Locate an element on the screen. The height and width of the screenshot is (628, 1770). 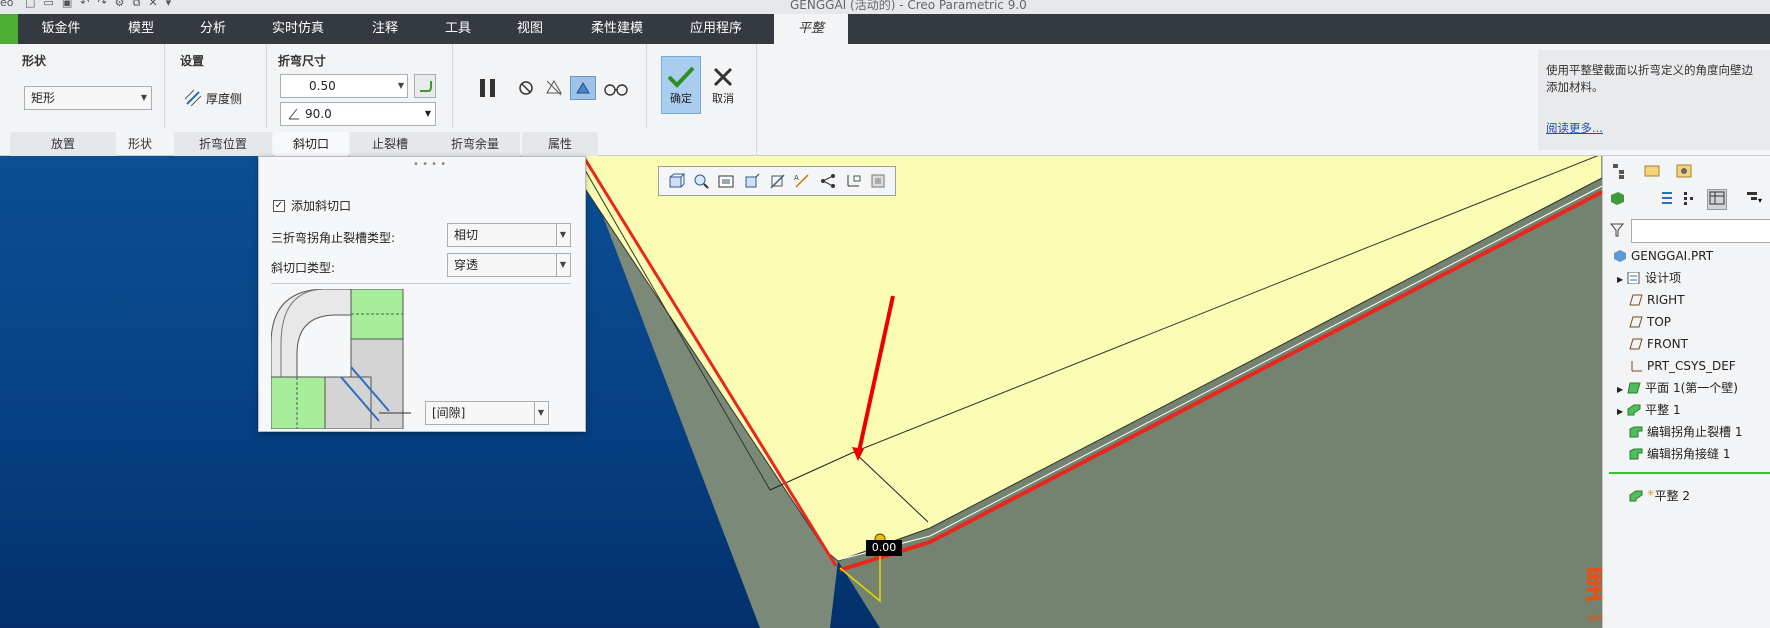
bend-angle-input: 90.0 ▼ is located at coordinates (358, 114).